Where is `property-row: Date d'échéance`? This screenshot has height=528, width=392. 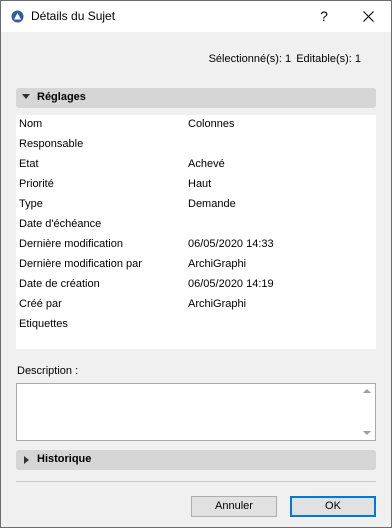 property-row: Date d'échéance is located at coordinates (196, 225).